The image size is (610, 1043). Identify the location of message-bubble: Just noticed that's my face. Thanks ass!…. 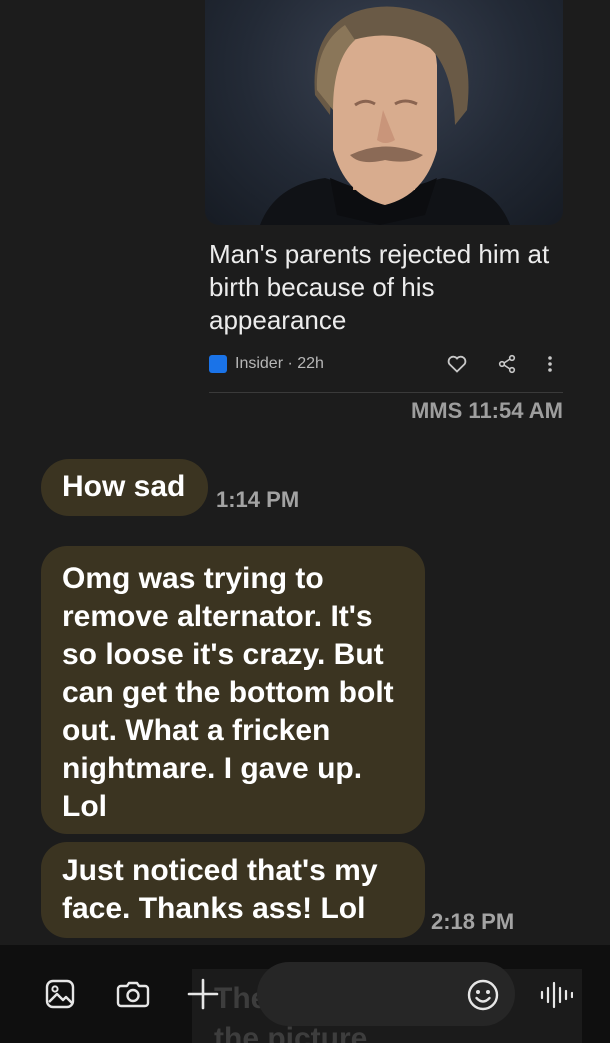
(233, 890).